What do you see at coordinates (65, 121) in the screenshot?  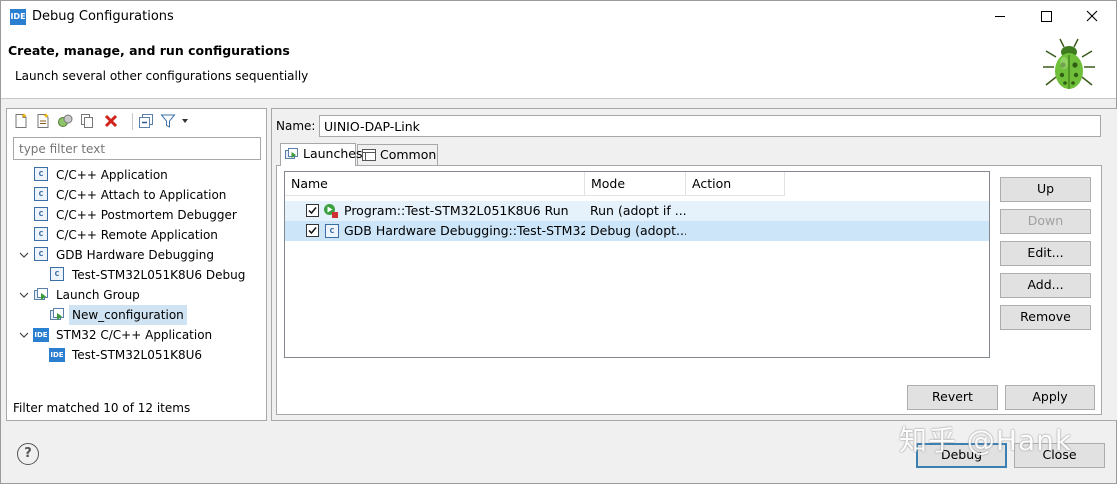 I see `export-icon` at bounding box center [65, 121].